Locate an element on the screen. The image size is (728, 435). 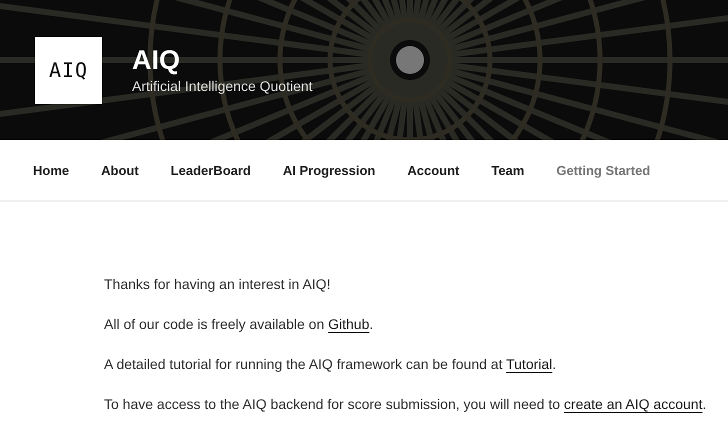
paragraph: All of our code is freely available on Github. is located at coordinates (239, 324).